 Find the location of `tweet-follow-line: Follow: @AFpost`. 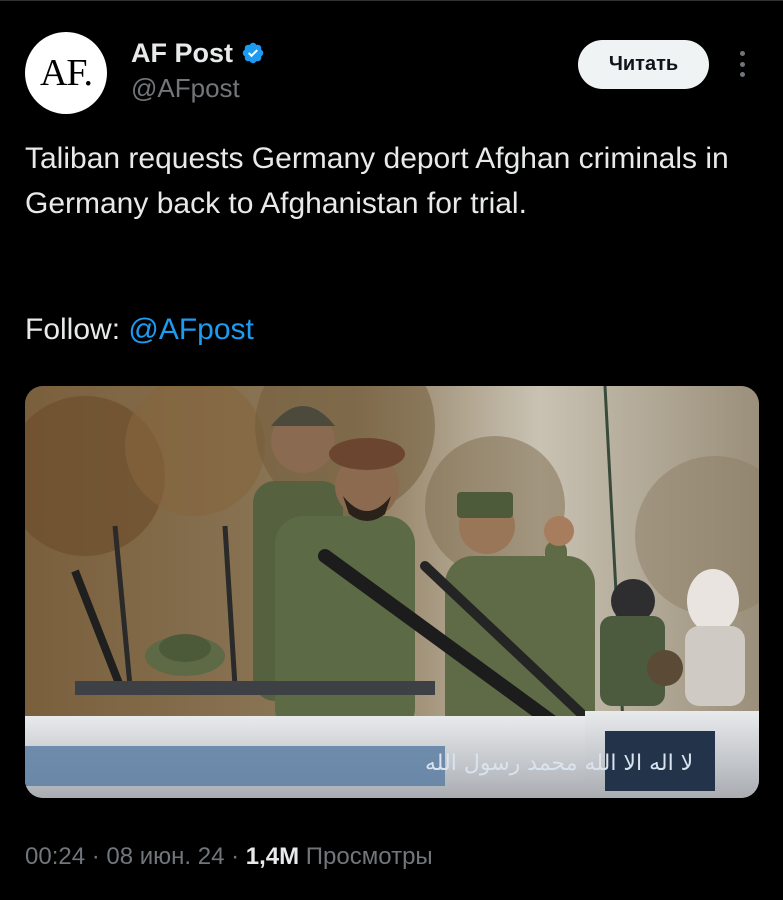

tweet-follow-line: Follow: @AFpost is located at coordinates (139, 329).